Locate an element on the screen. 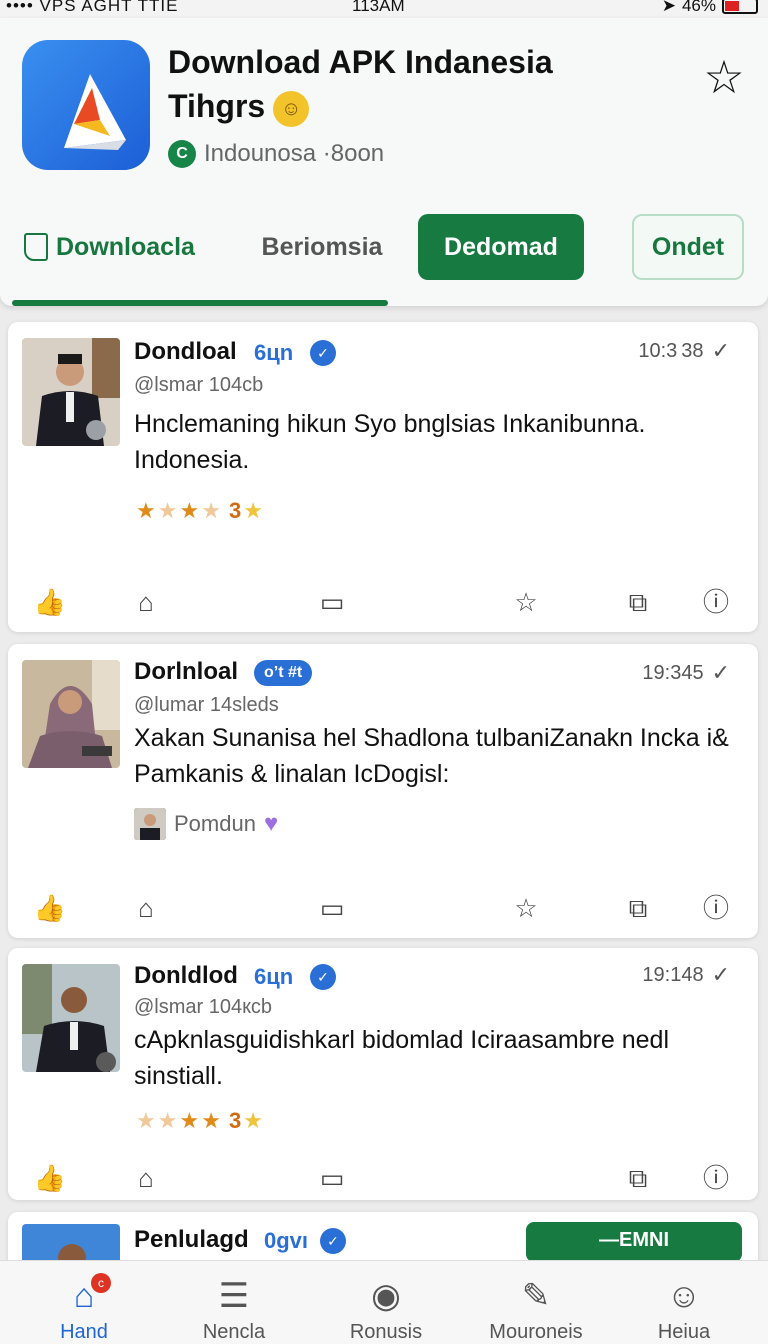  nav-tools: ✎ Mouroneis is located at coordinates (536, 1309).